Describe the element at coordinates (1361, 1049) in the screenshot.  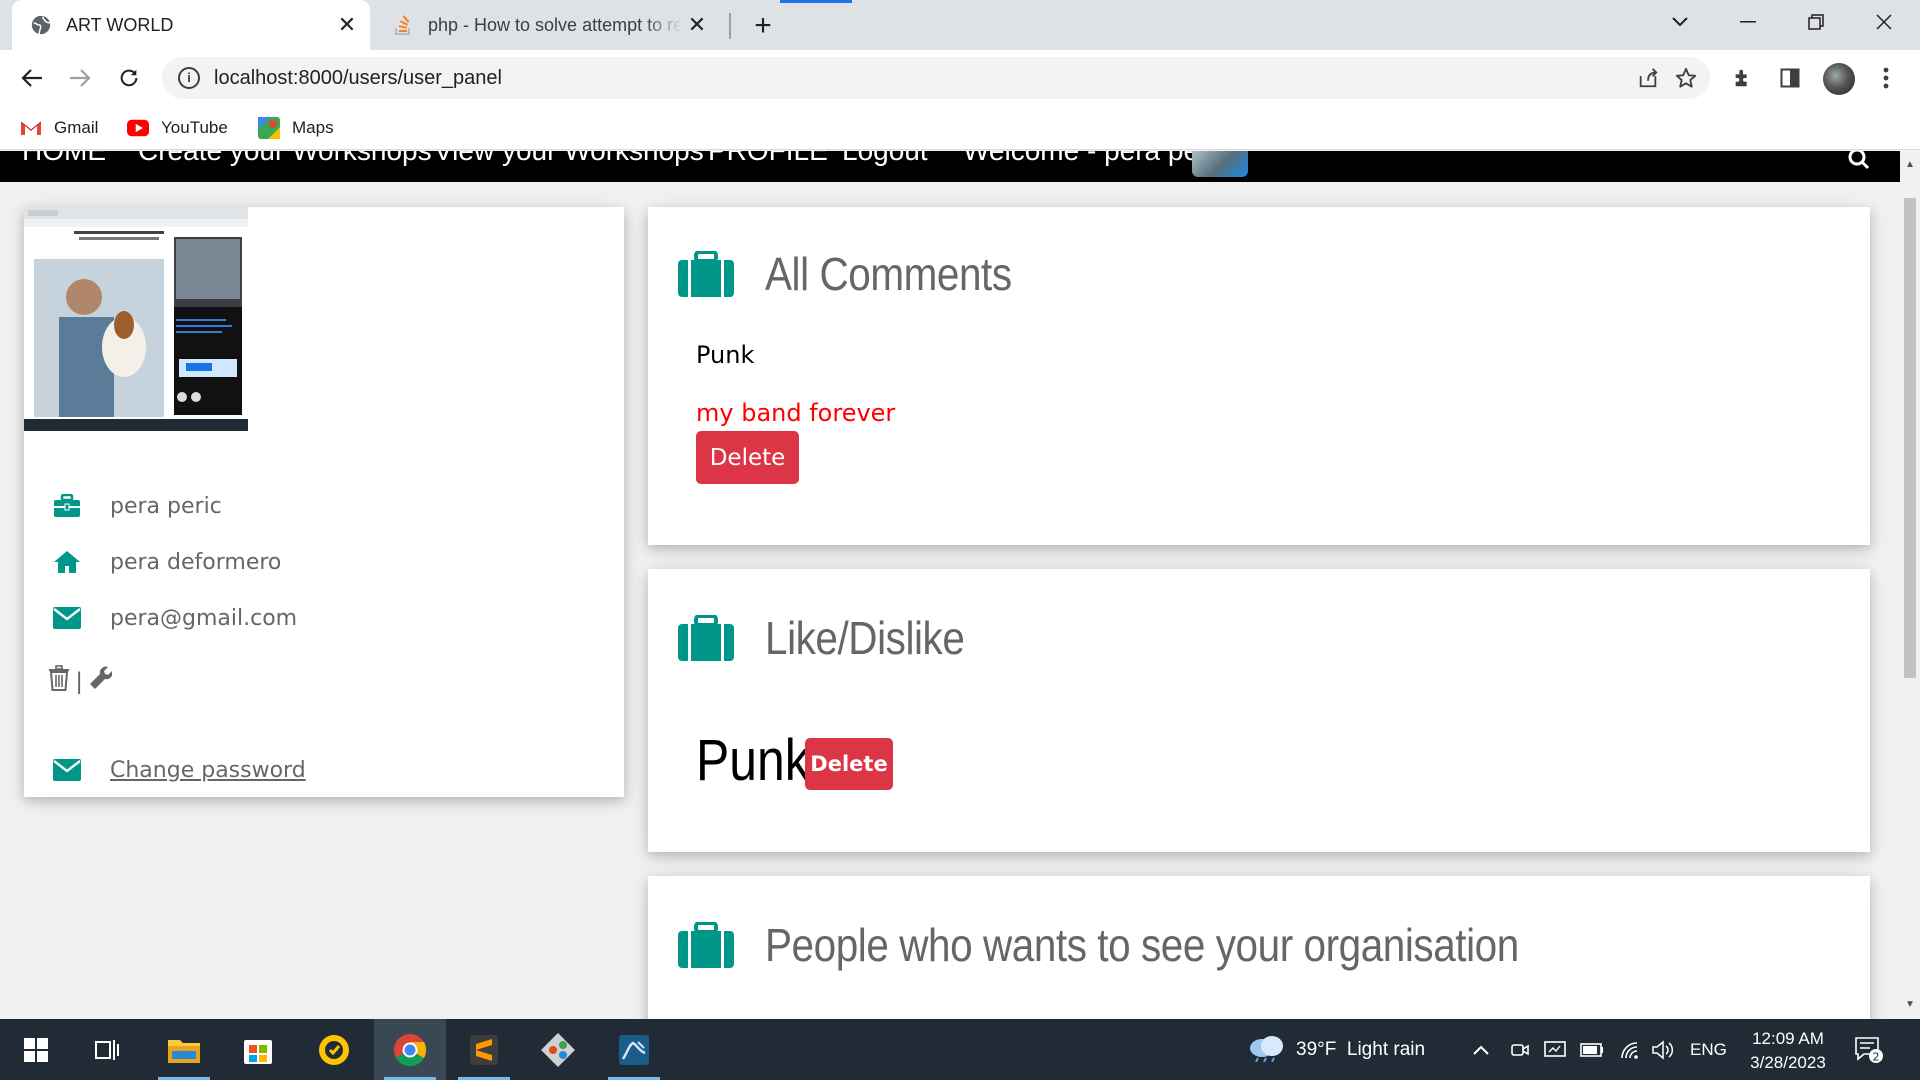
I see `weather-text: 39°F Light rain` at that location.